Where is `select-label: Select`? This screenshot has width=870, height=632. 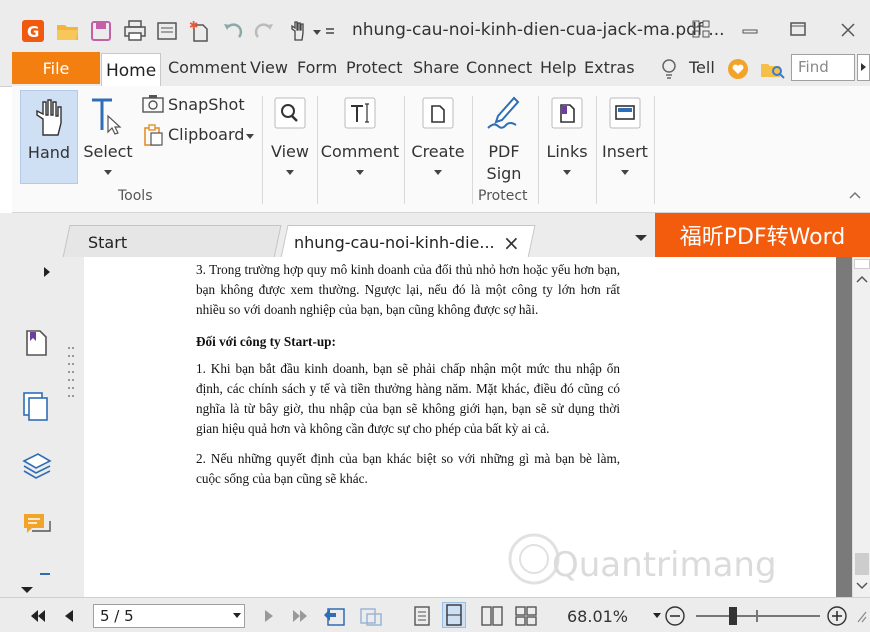
select-label: Select is located at coordinates (108, 151).